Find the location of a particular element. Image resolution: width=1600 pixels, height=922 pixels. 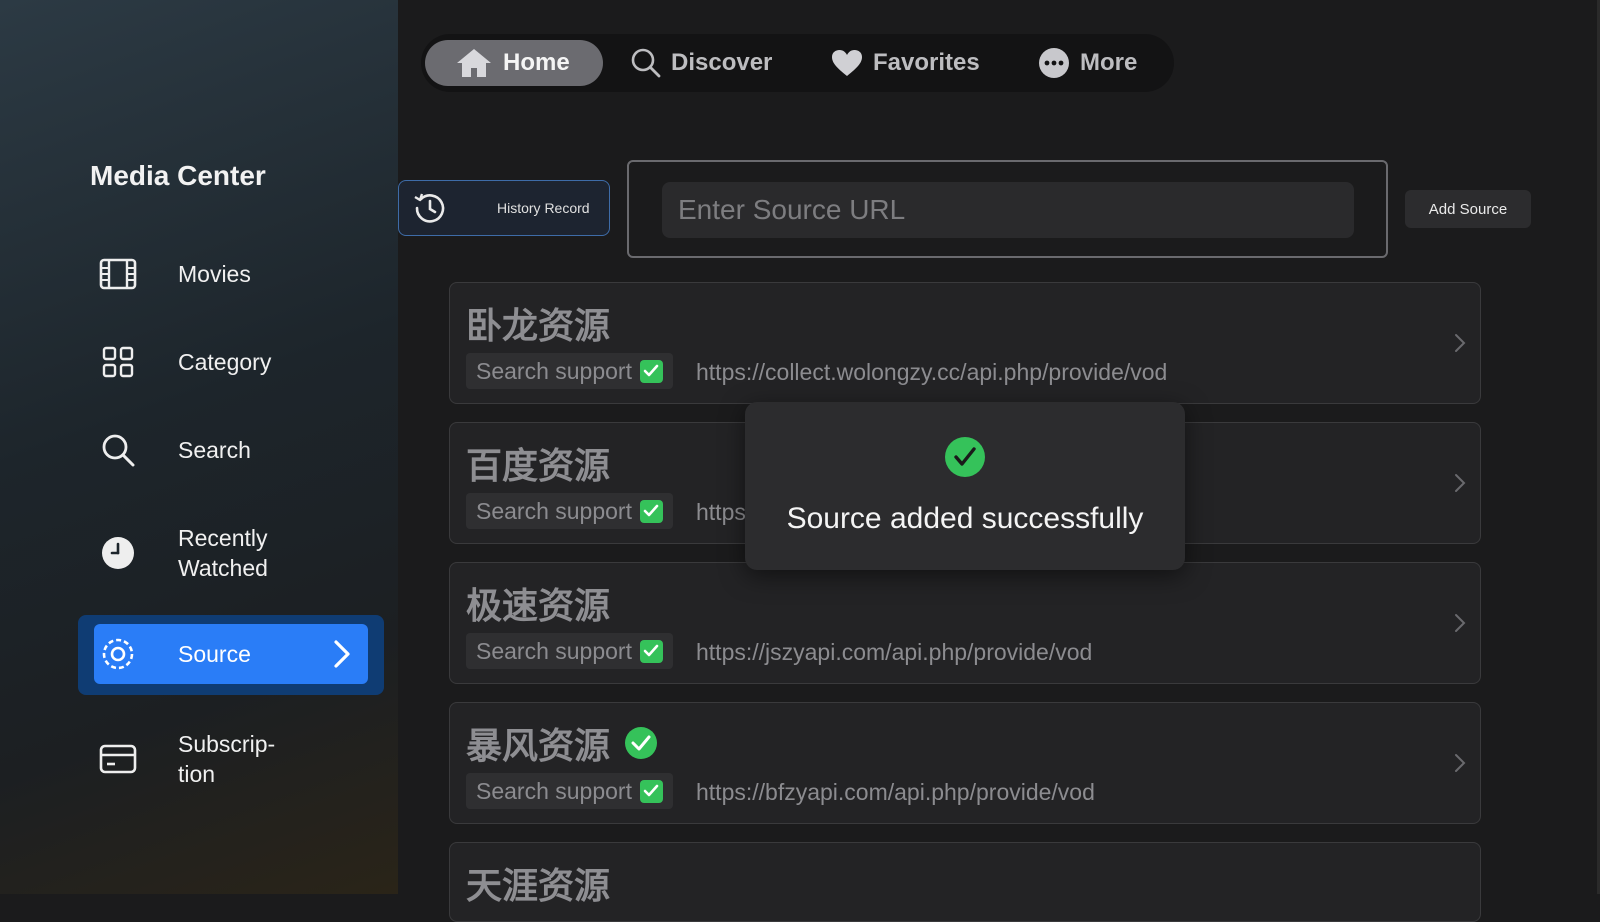

source-card: 天涯资源 is located at coordinates (965, 882).